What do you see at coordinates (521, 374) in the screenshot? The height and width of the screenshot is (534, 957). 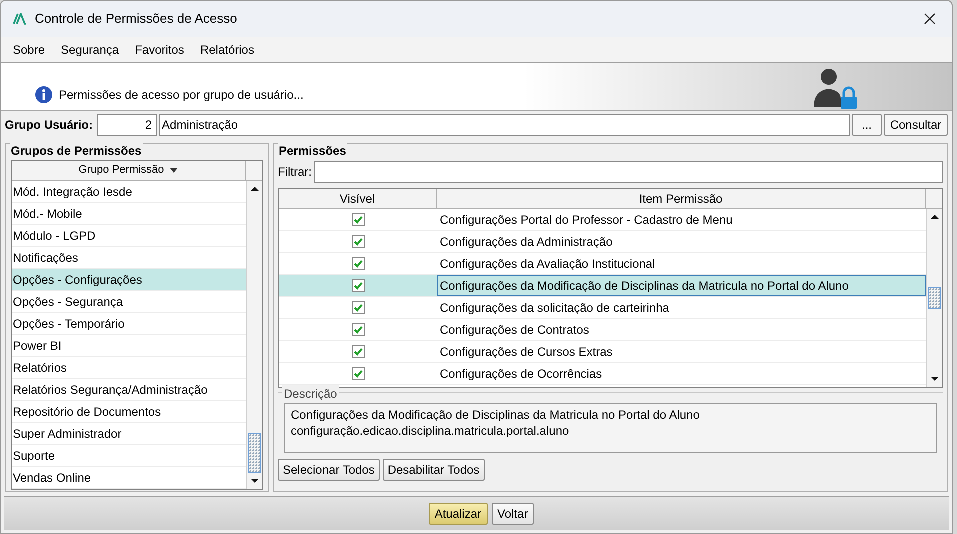 I see `table-cell-text: Configurações de Ocorrências` at bounding box center [521, 374].